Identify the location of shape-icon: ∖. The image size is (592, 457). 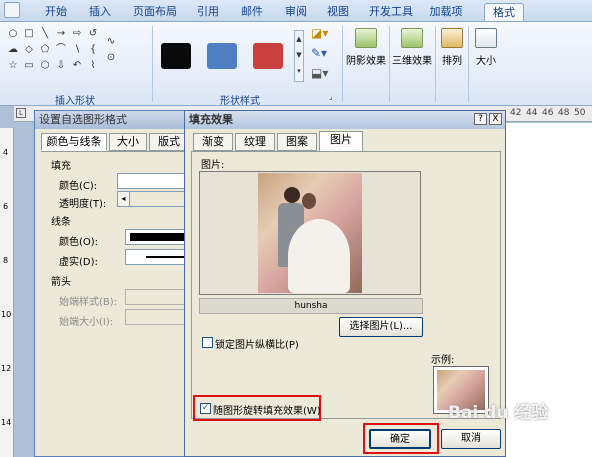
(77, 50).